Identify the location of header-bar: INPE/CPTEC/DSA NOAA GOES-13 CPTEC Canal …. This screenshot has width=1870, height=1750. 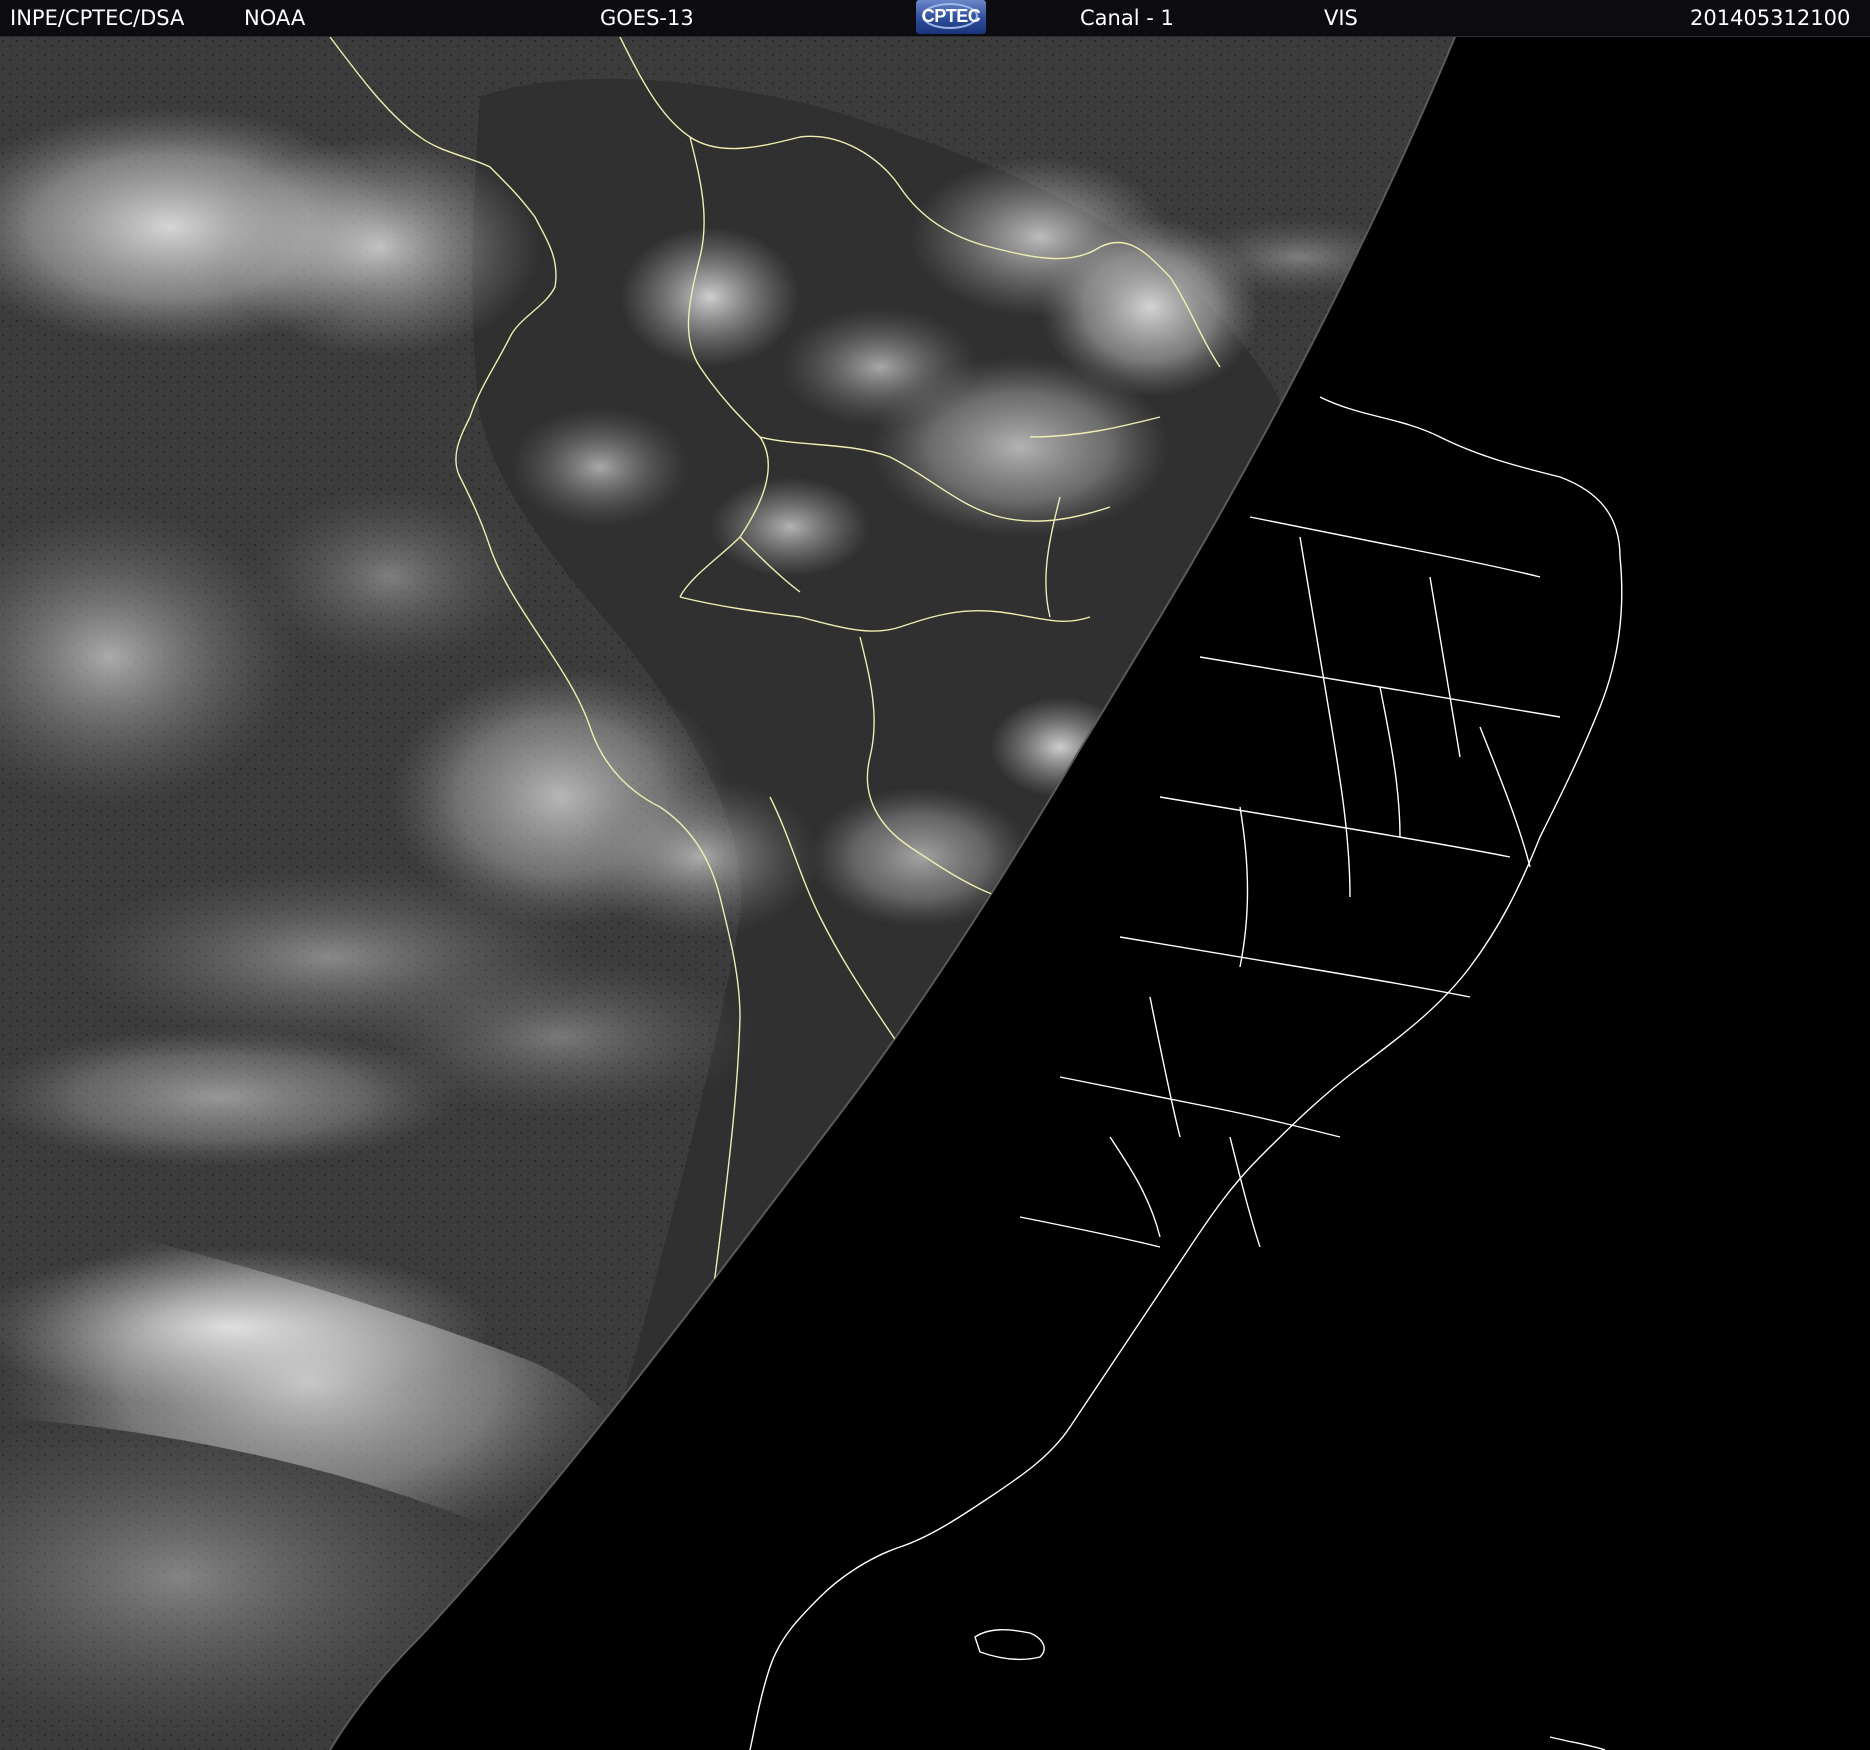
(935, 18).